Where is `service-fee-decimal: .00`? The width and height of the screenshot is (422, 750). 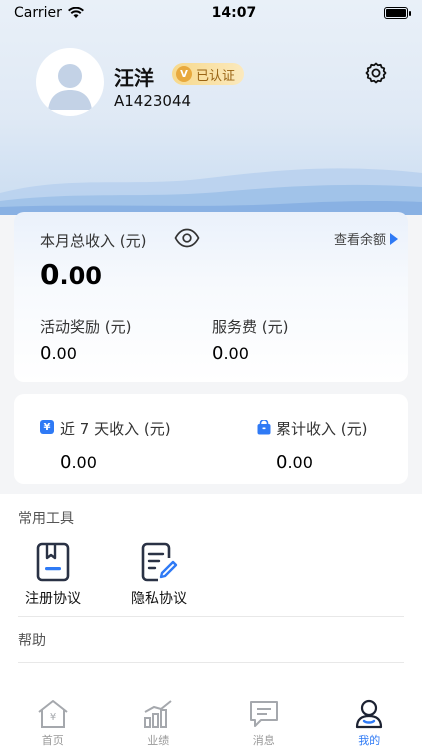 service-fee-decimal: .00 is located at coordinates (236, 353).